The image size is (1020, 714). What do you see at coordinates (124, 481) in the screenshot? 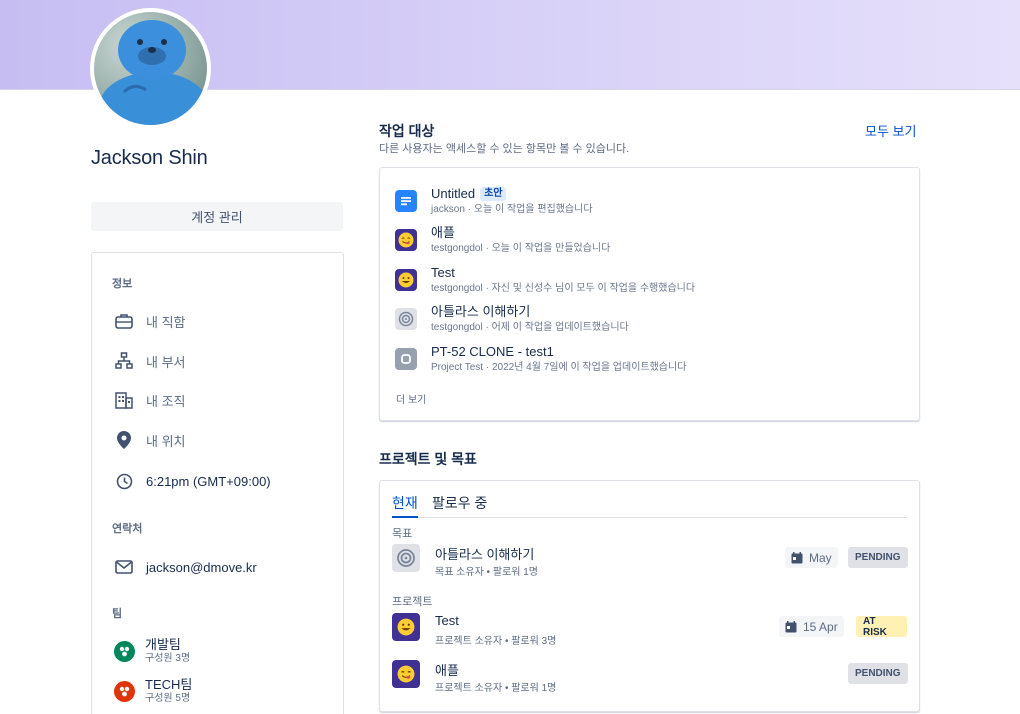
I see `clock-icon` at bounding box center [124, 481].